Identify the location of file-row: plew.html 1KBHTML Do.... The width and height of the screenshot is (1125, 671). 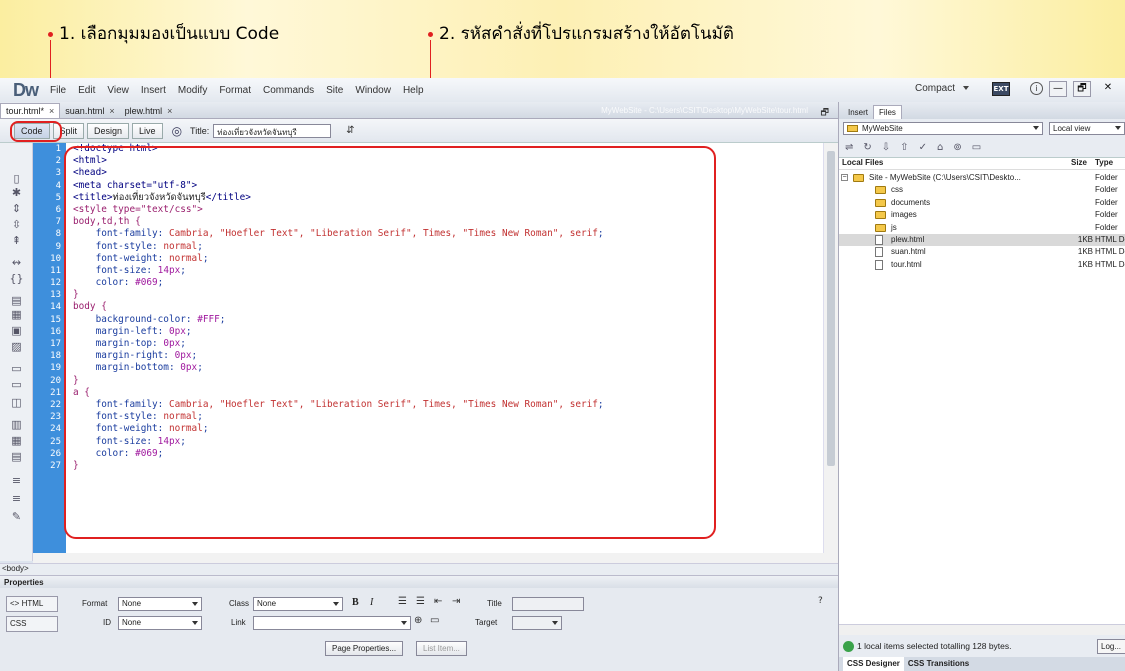
(982, 240).